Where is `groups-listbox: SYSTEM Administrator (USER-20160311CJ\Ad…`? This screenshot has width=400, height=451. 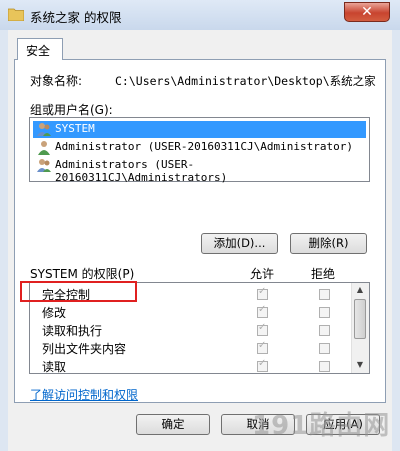 groups-listbox: SYSTEM Administrator (USER-20160311CJ\Ad… is located at coordinates (199, 150).